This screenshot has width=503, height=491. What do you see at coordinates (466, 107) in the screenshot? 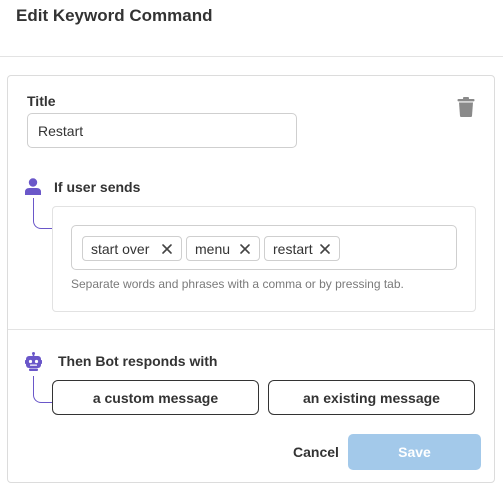
I see `trash-icon` at bounding box center [466, 107].